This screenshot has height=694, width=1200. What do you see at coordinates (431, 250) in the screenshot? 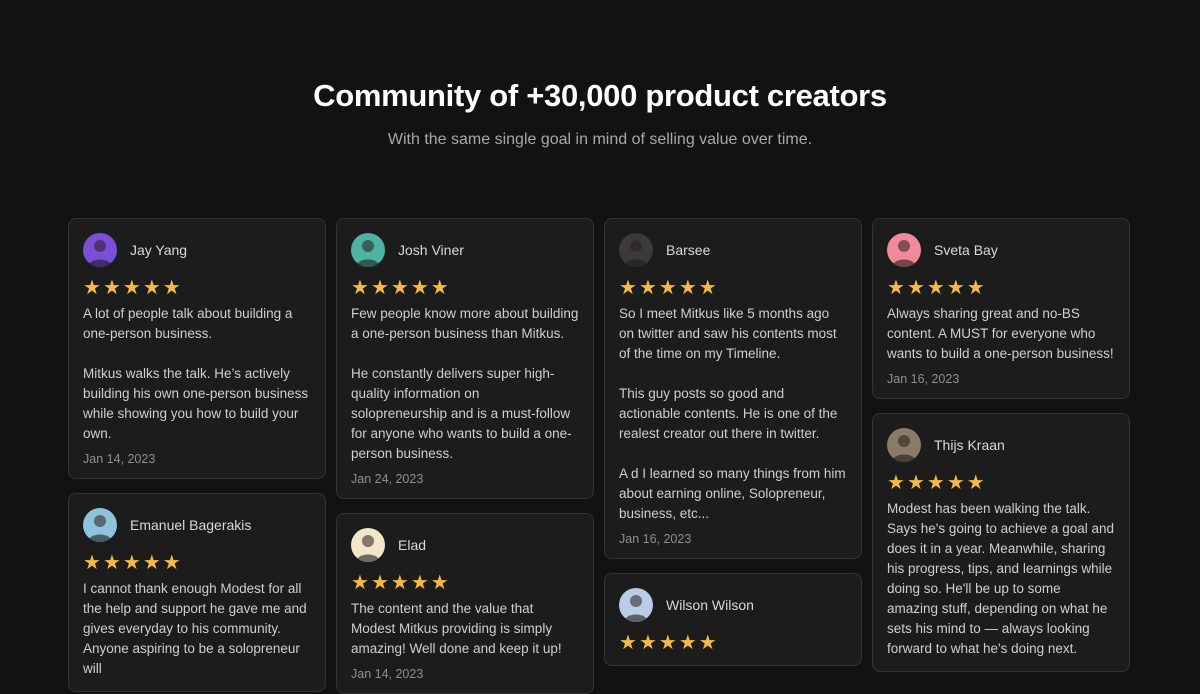
I see `author-name: Josh Viner` at bounding box center [431, 250].